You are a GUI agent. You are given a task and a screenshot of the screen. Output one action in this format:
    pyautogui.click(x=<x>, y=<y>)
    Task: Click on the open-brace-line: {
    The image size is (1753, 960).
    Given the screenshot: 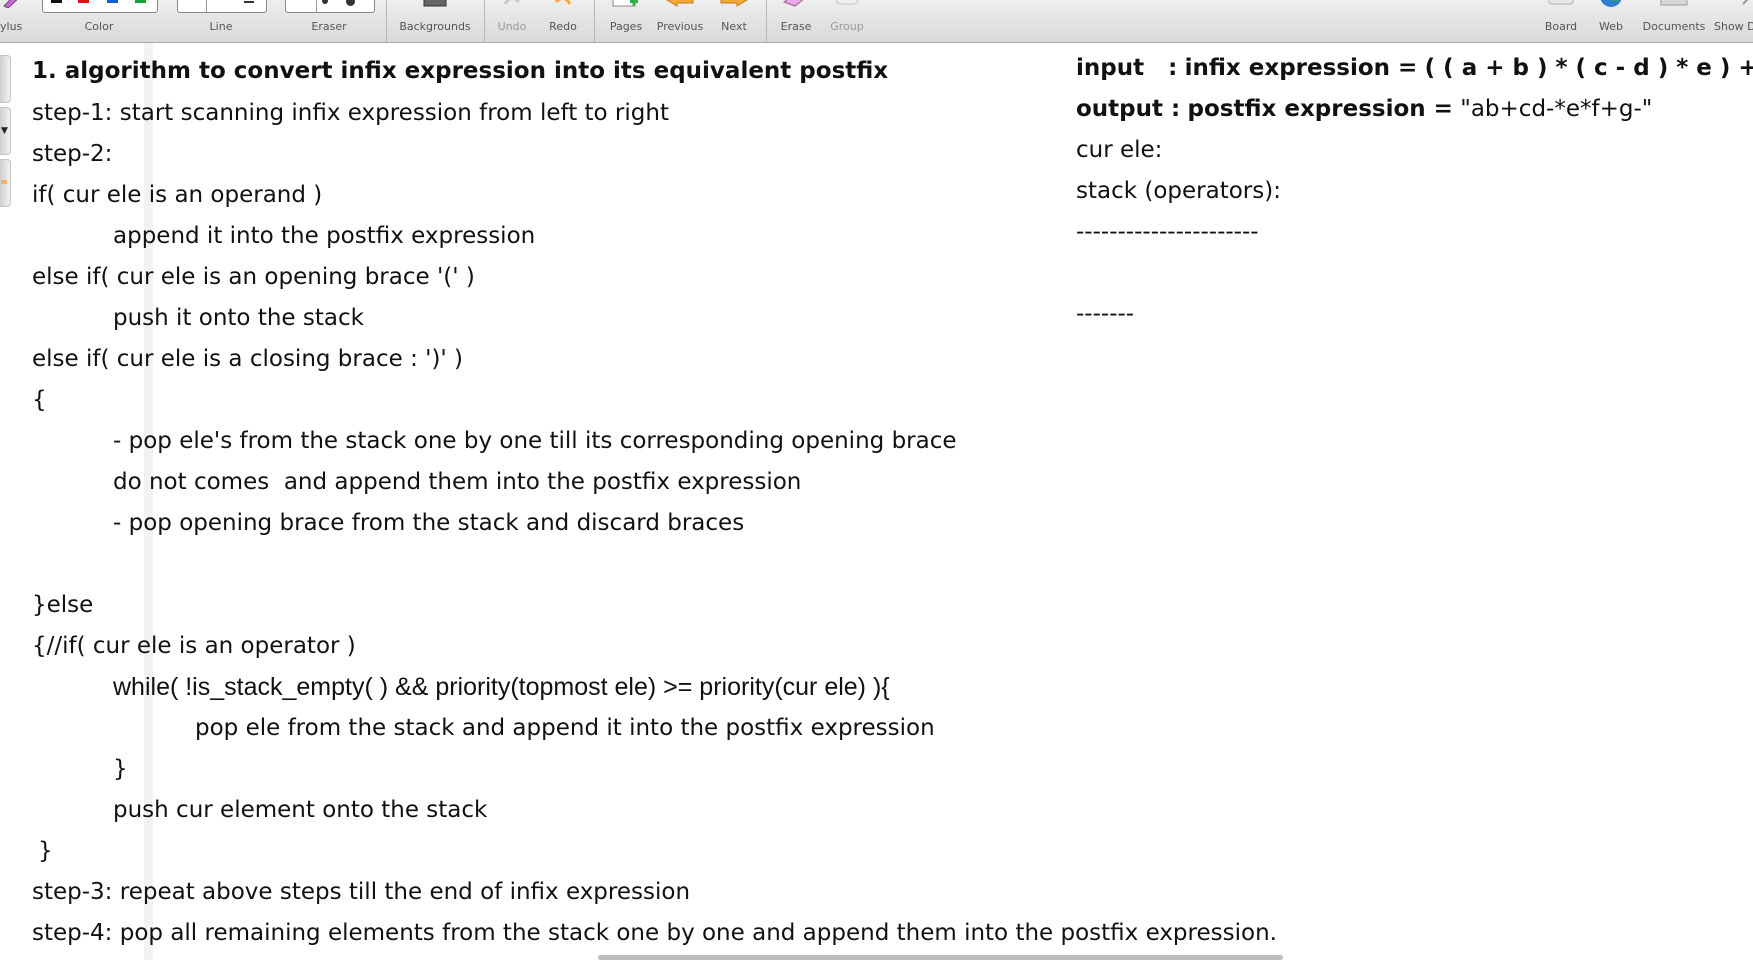 What is the action you would take?
    pyautogui.click(x=39, y=400)
    